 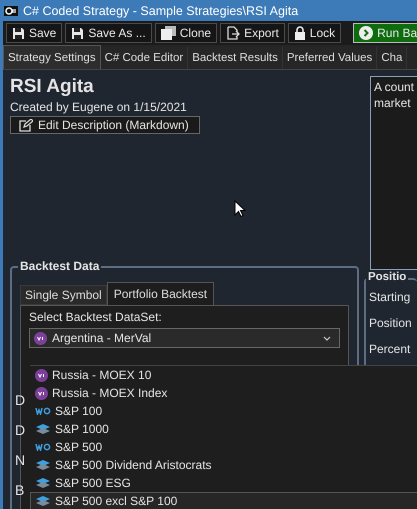 I want to click on group-title: Positio, so click(x=387, y=277).